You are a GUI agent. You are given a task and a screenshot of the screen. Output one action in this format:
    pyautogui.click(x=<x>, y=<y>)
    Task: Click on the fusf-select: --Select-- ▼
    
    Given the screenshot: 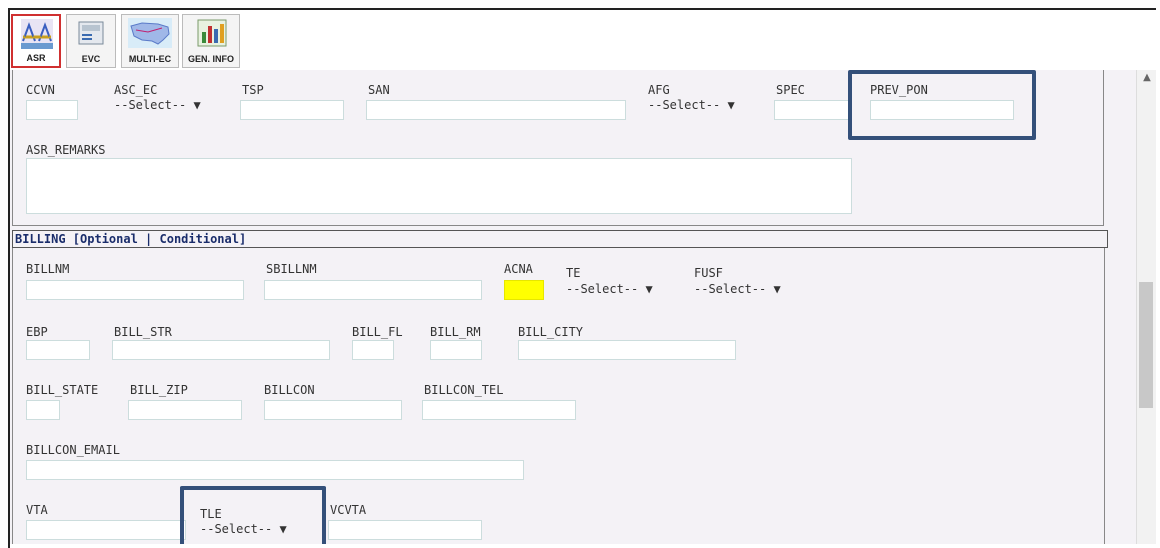 What is the action you would take?
    pyautogui.click(x=737, y=289)
    